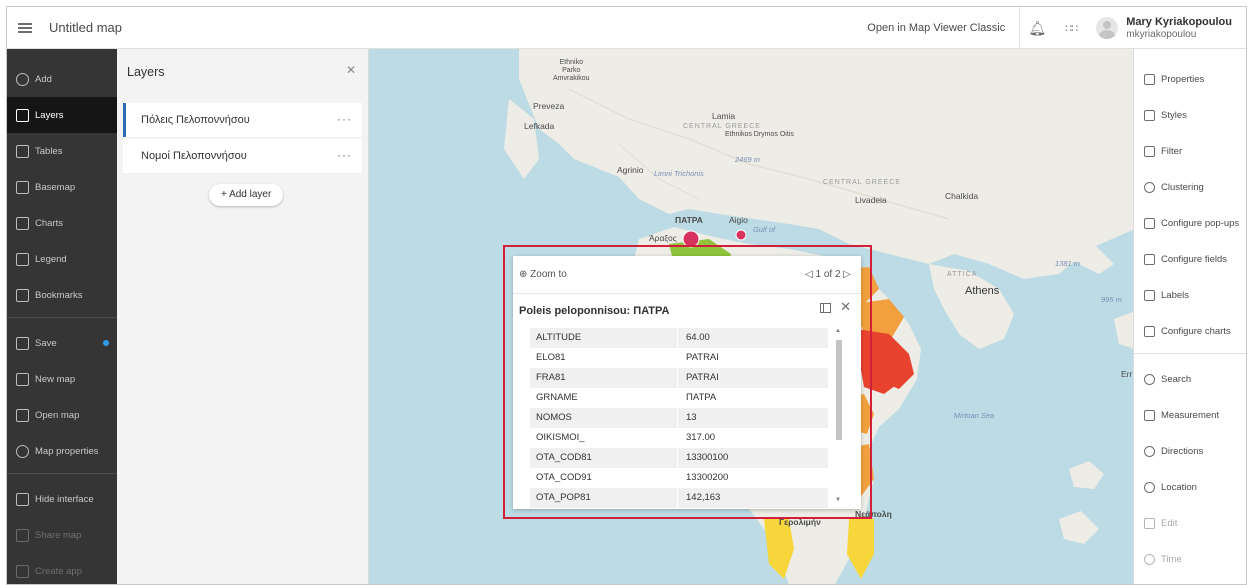 This screenshot has width=1253, height=585. I want to click on save-button: Save, so click(62, 343).